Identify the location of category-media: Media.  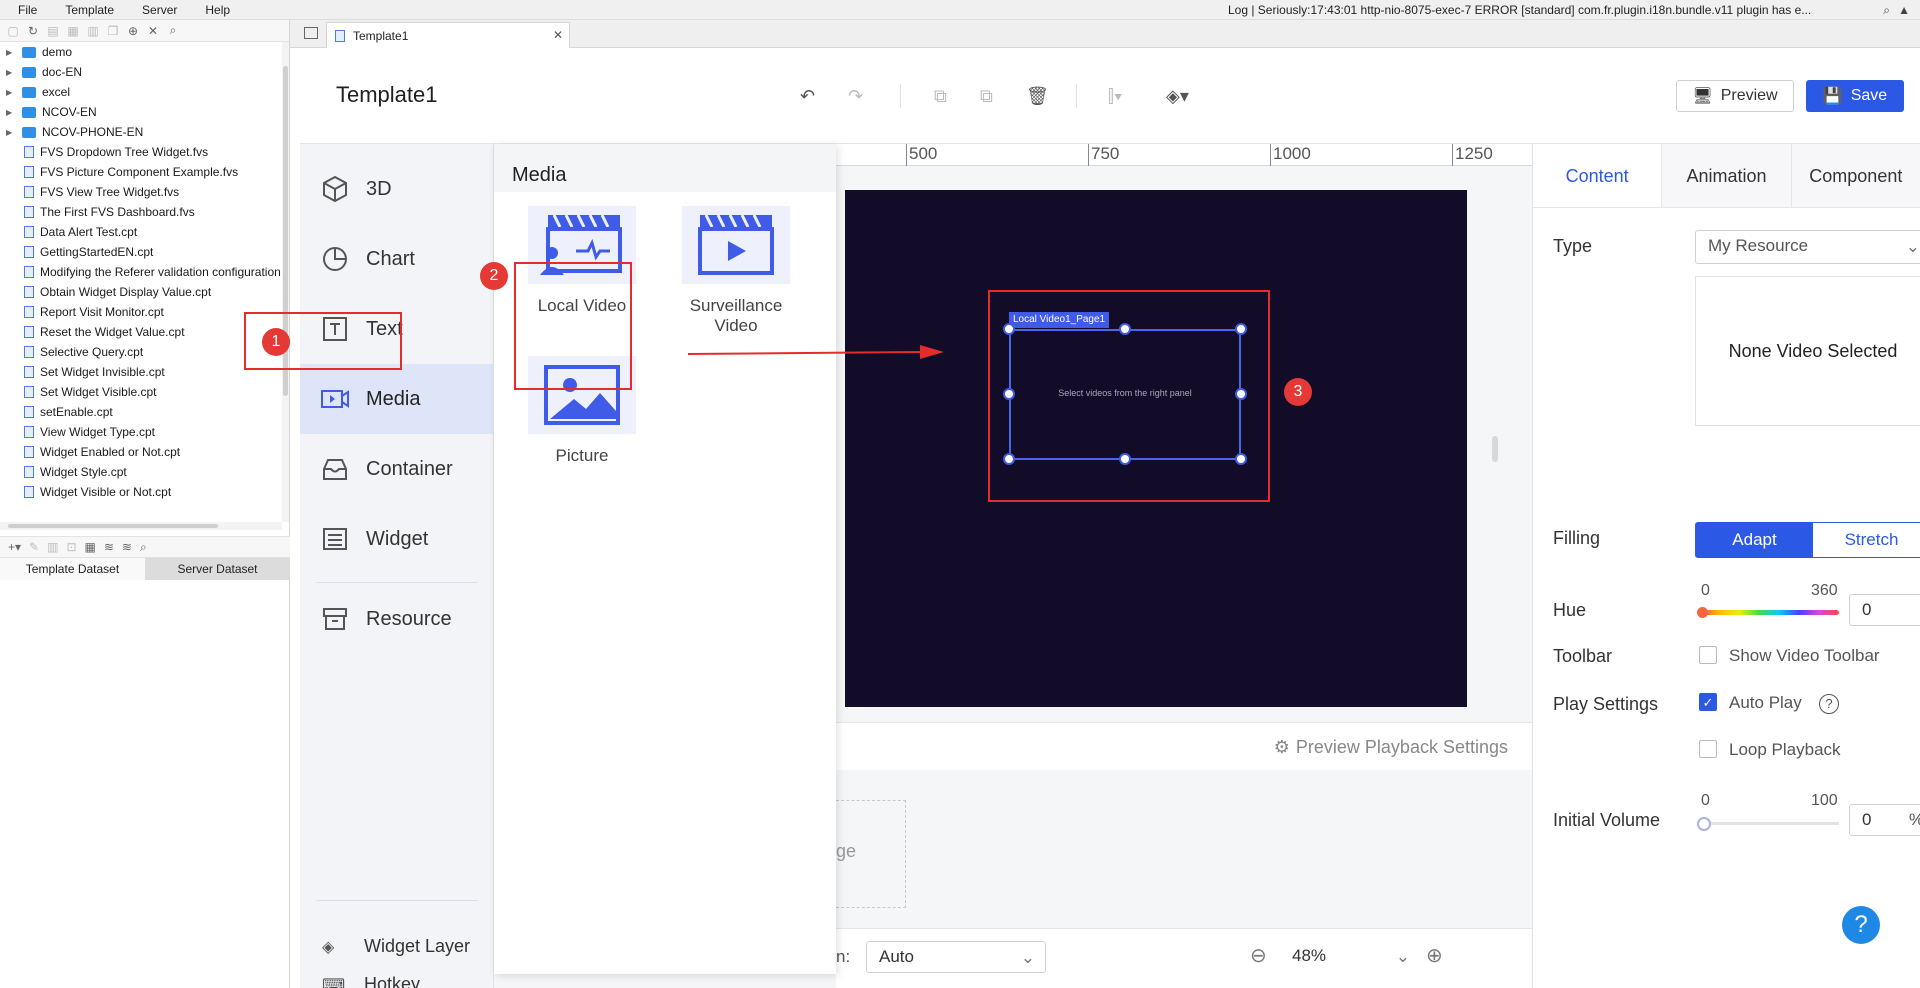
(397, 399).